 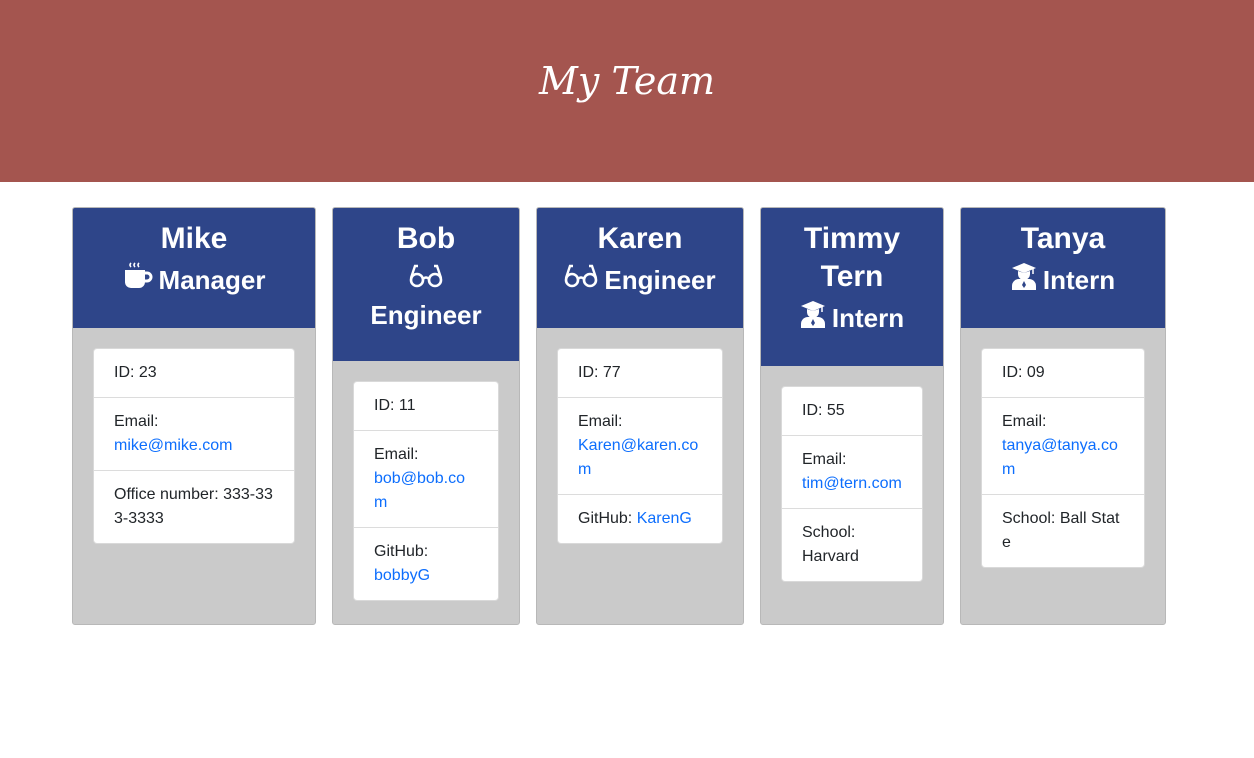 What do you see at coordinates (638, 457) in the screenshot?
I see `email-link: Karen@karen.com` at bounding box center [638, 457].